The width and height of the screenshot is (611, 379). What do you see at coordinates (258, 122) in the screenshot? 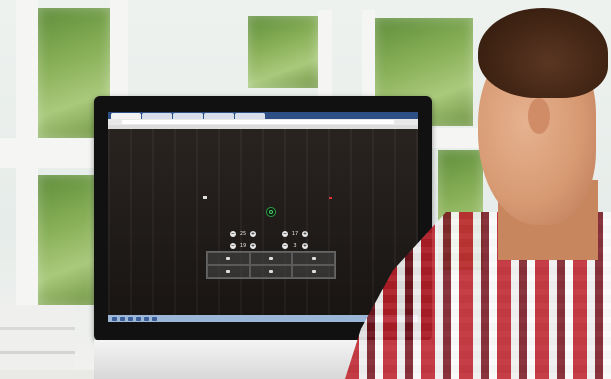
I see `address-input` at bounding box center [258, 122].